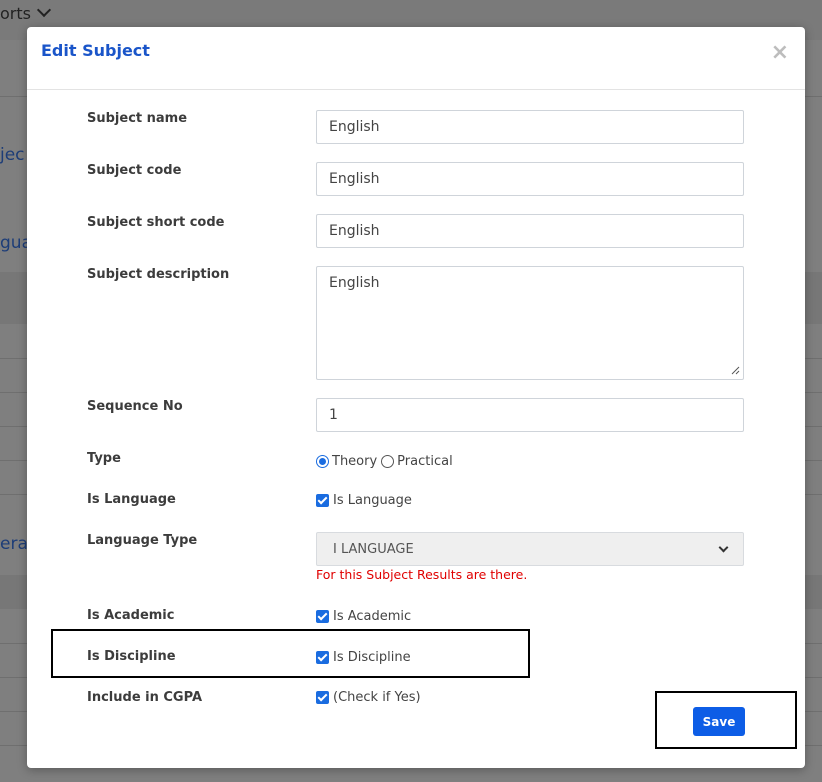 The image size is (822, 782). What do you see at coordinates (95, 50) in the screenshot?
I see `modal-title: Edit Subject` at bounding box center [95, 50].